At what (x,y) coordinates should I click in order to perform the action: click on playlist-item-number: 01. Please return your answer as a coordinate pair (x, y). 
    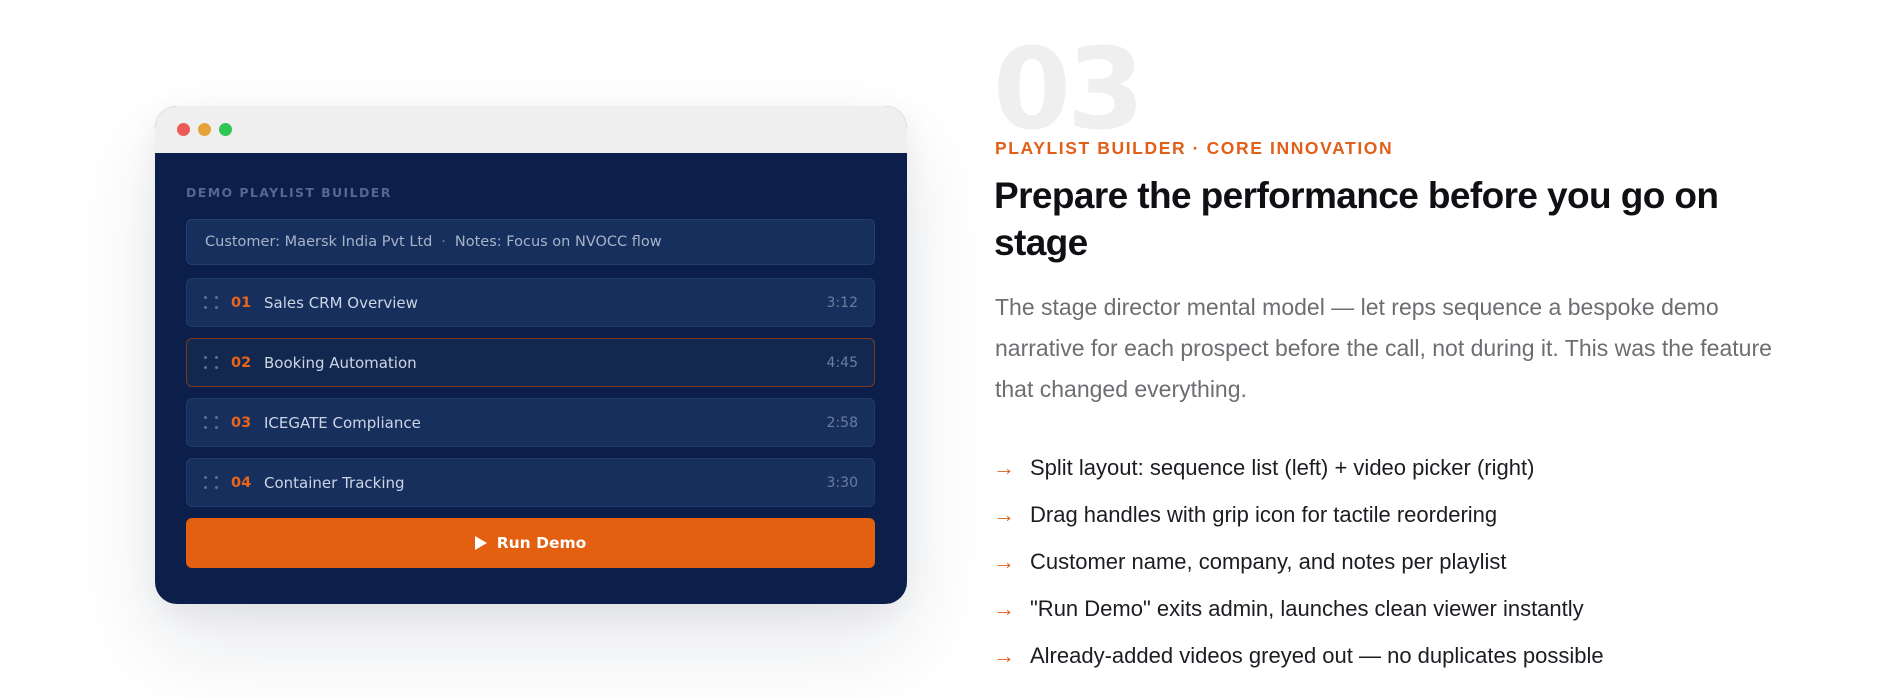
    Looking at the image, I should click on (241, 302).